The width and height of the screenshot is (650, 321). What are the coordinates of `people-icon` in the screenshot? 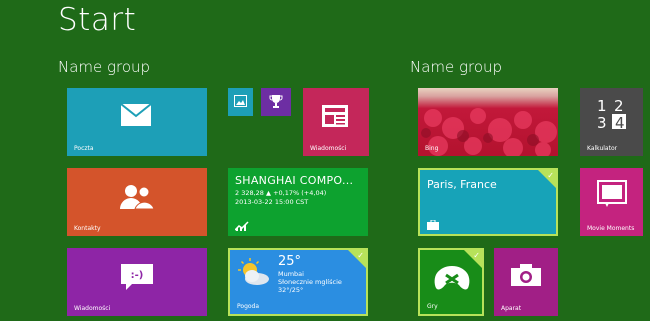 It's located at (137, 197).